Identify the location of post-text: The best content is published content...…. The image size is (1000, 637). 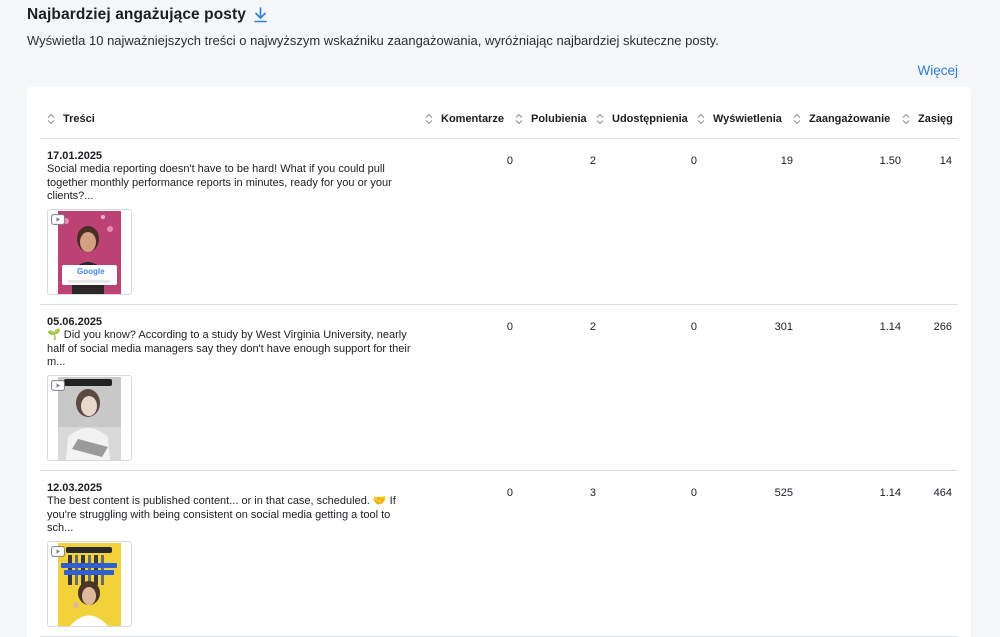
(221, 514).